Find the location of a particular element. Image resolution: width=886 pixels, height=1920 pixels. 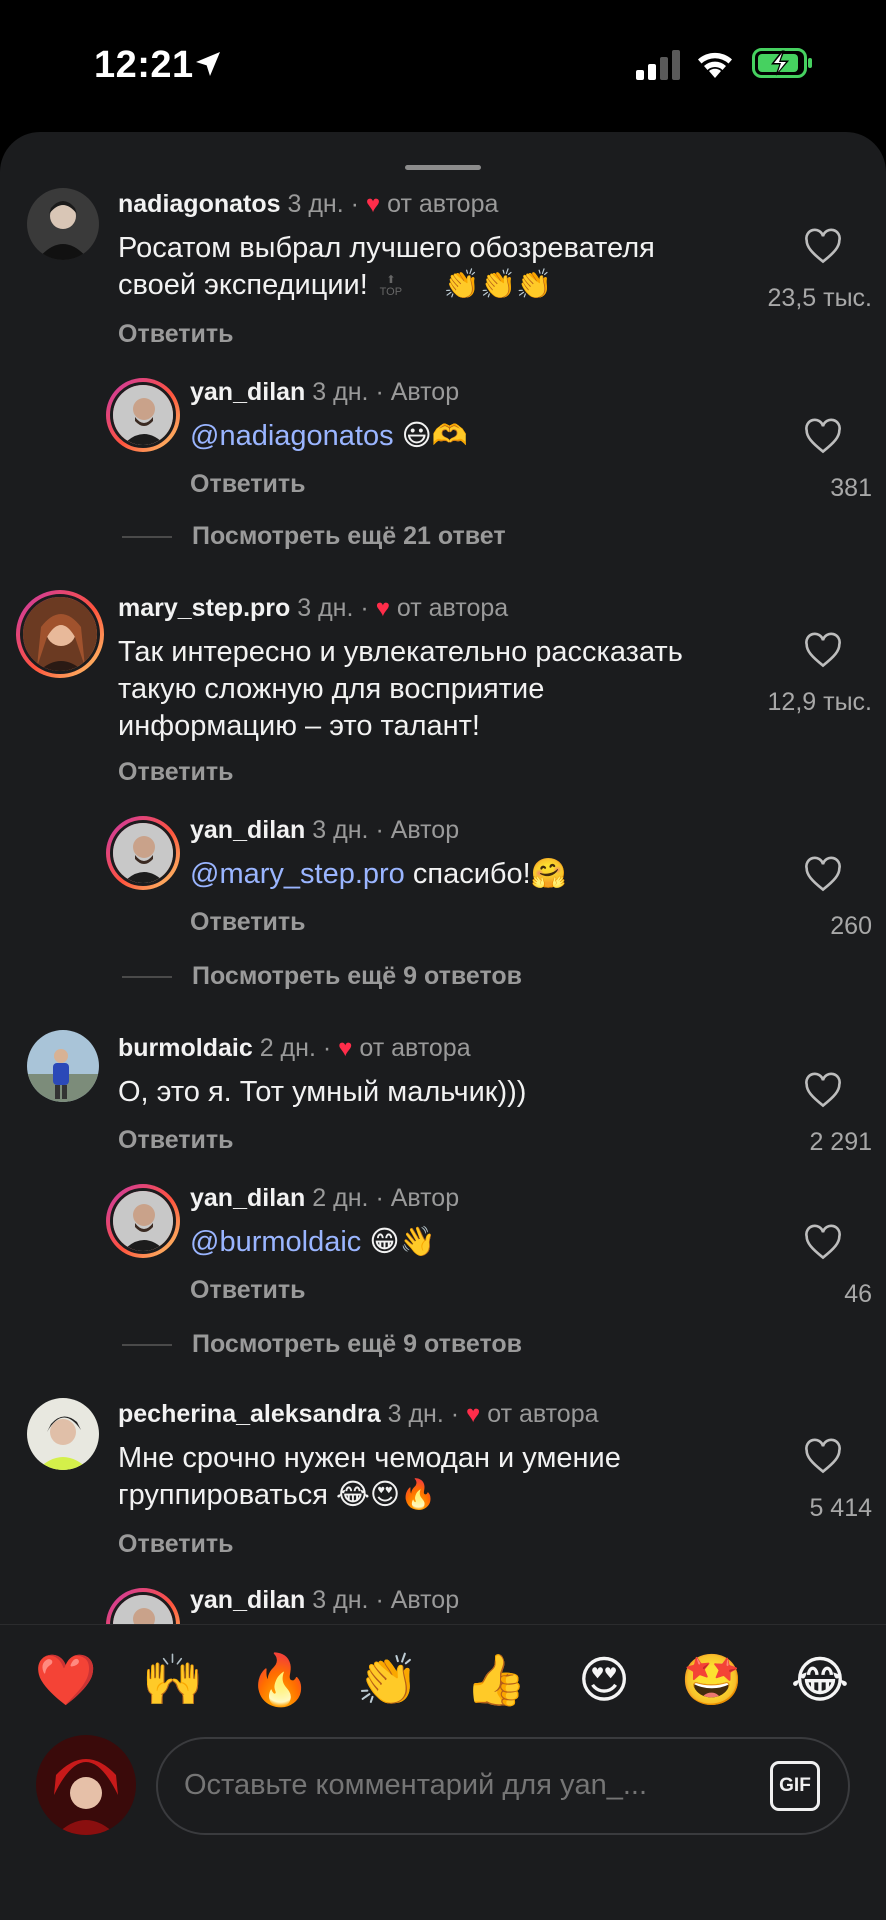

like-count: 5 414 is located at coordinates (840, 1508).